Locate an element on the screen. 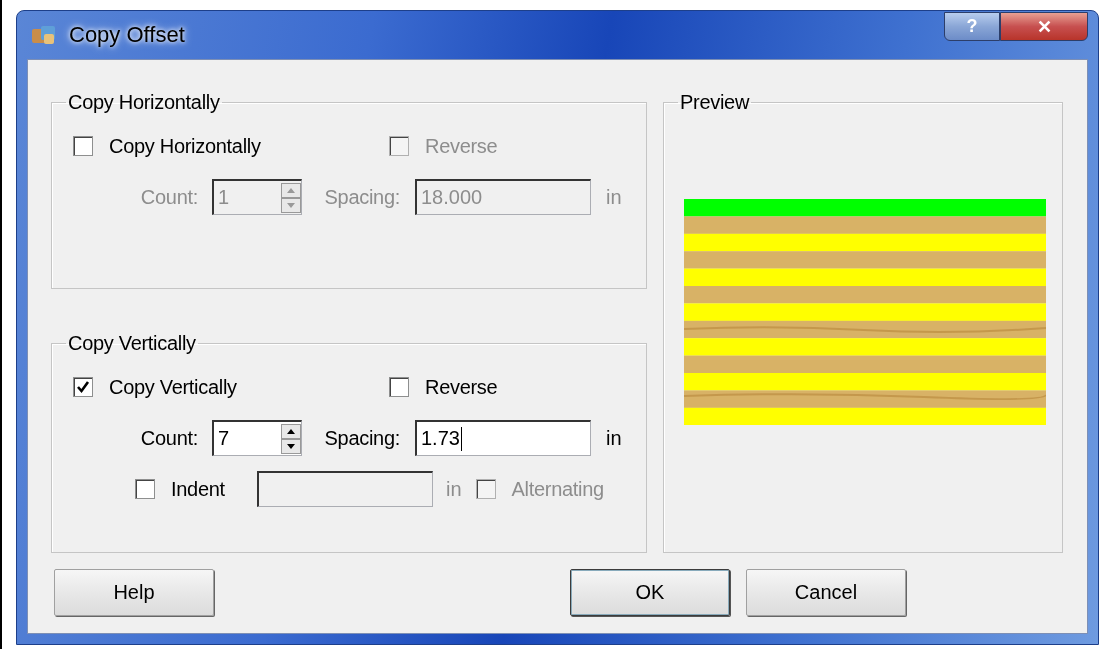 This screenshot has height=649, width=1107. checkbox-label: Copy Vertically is located at coordinates (173, 387).